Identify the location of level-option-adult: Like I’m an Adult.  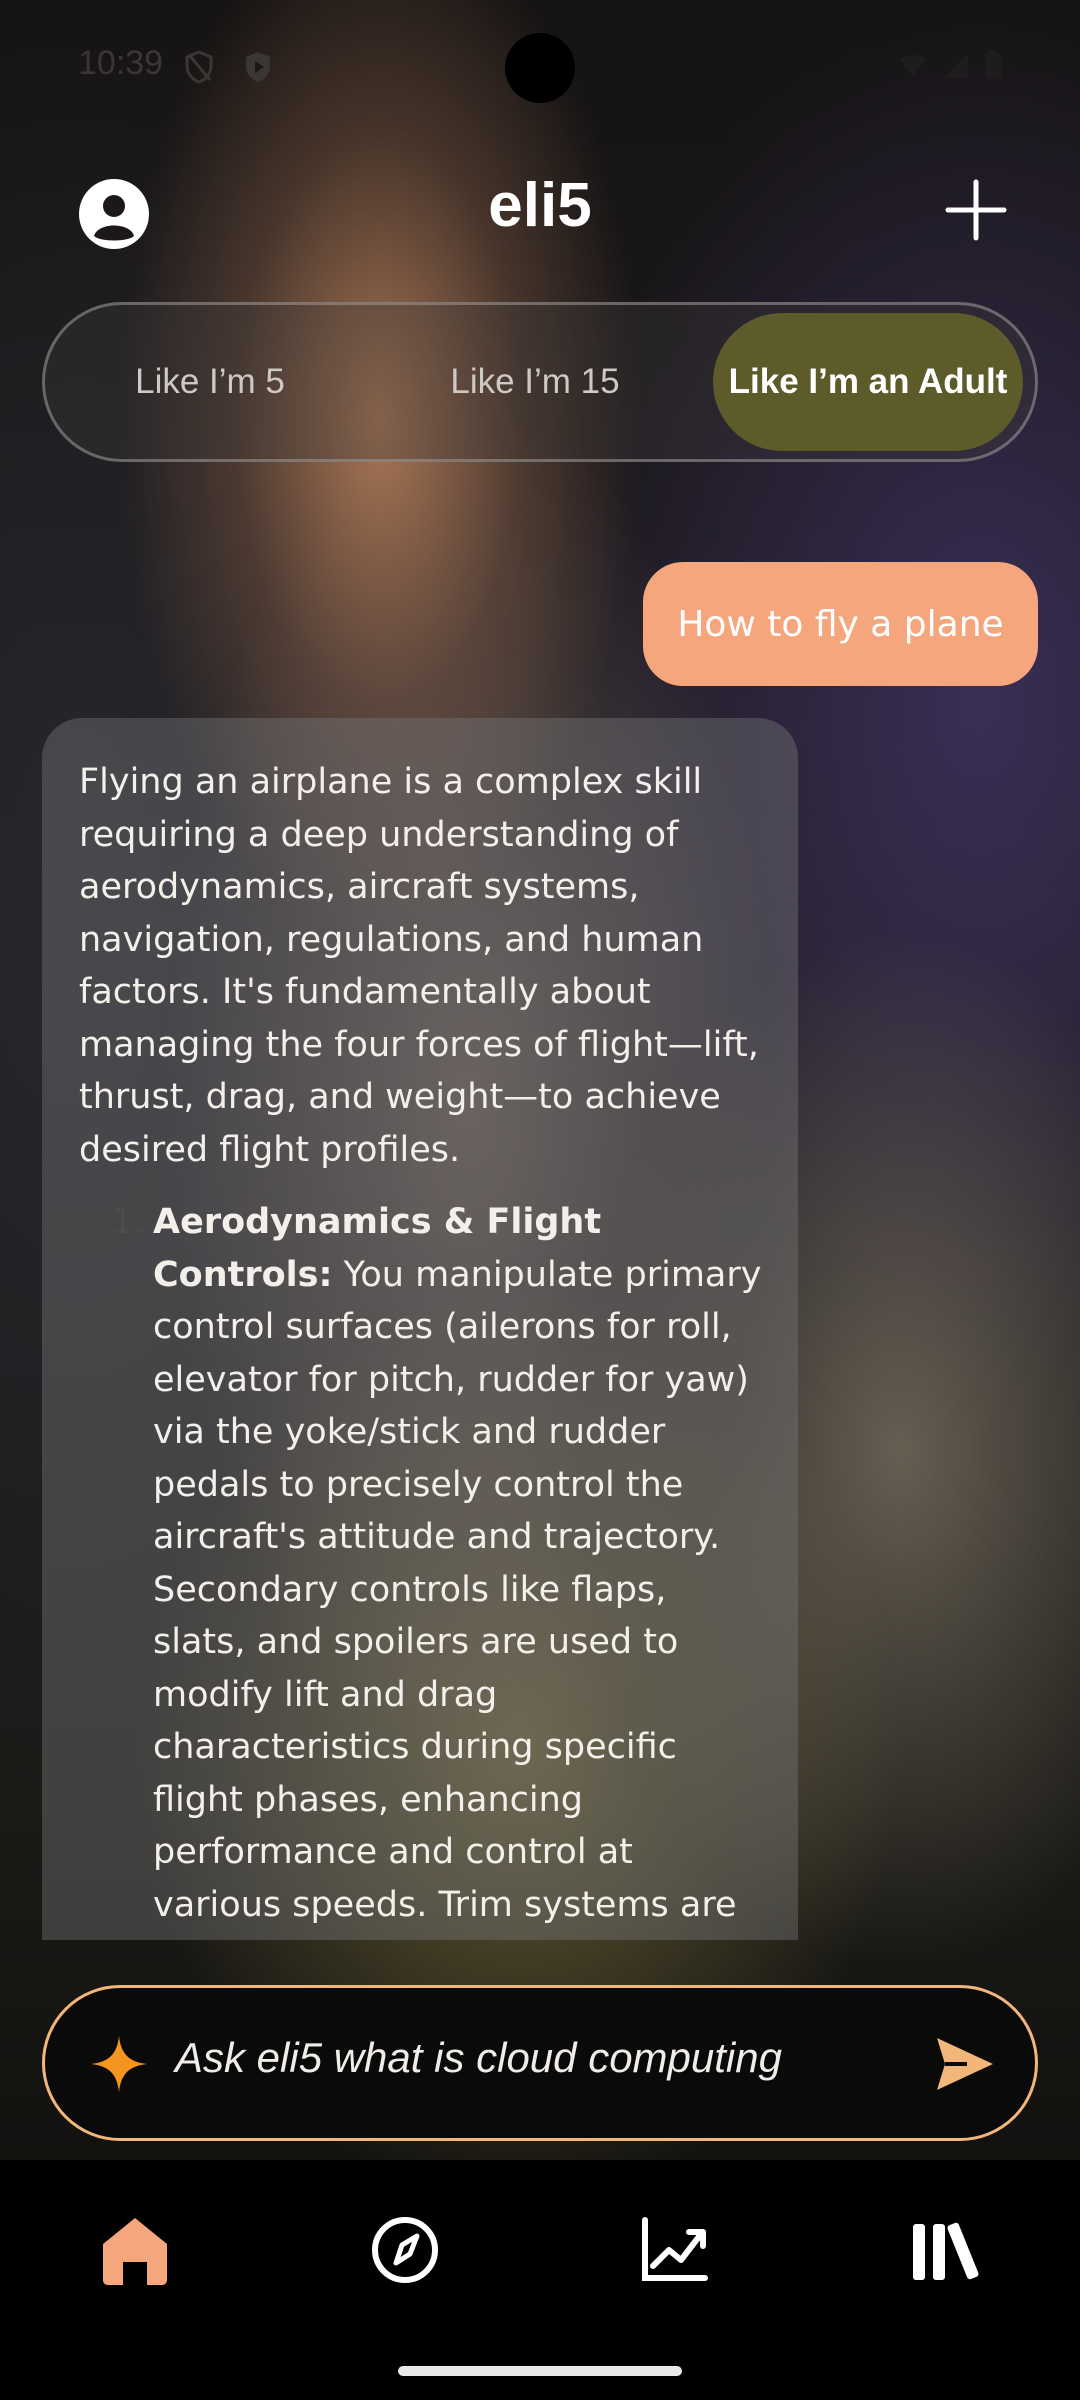
(868, 382).